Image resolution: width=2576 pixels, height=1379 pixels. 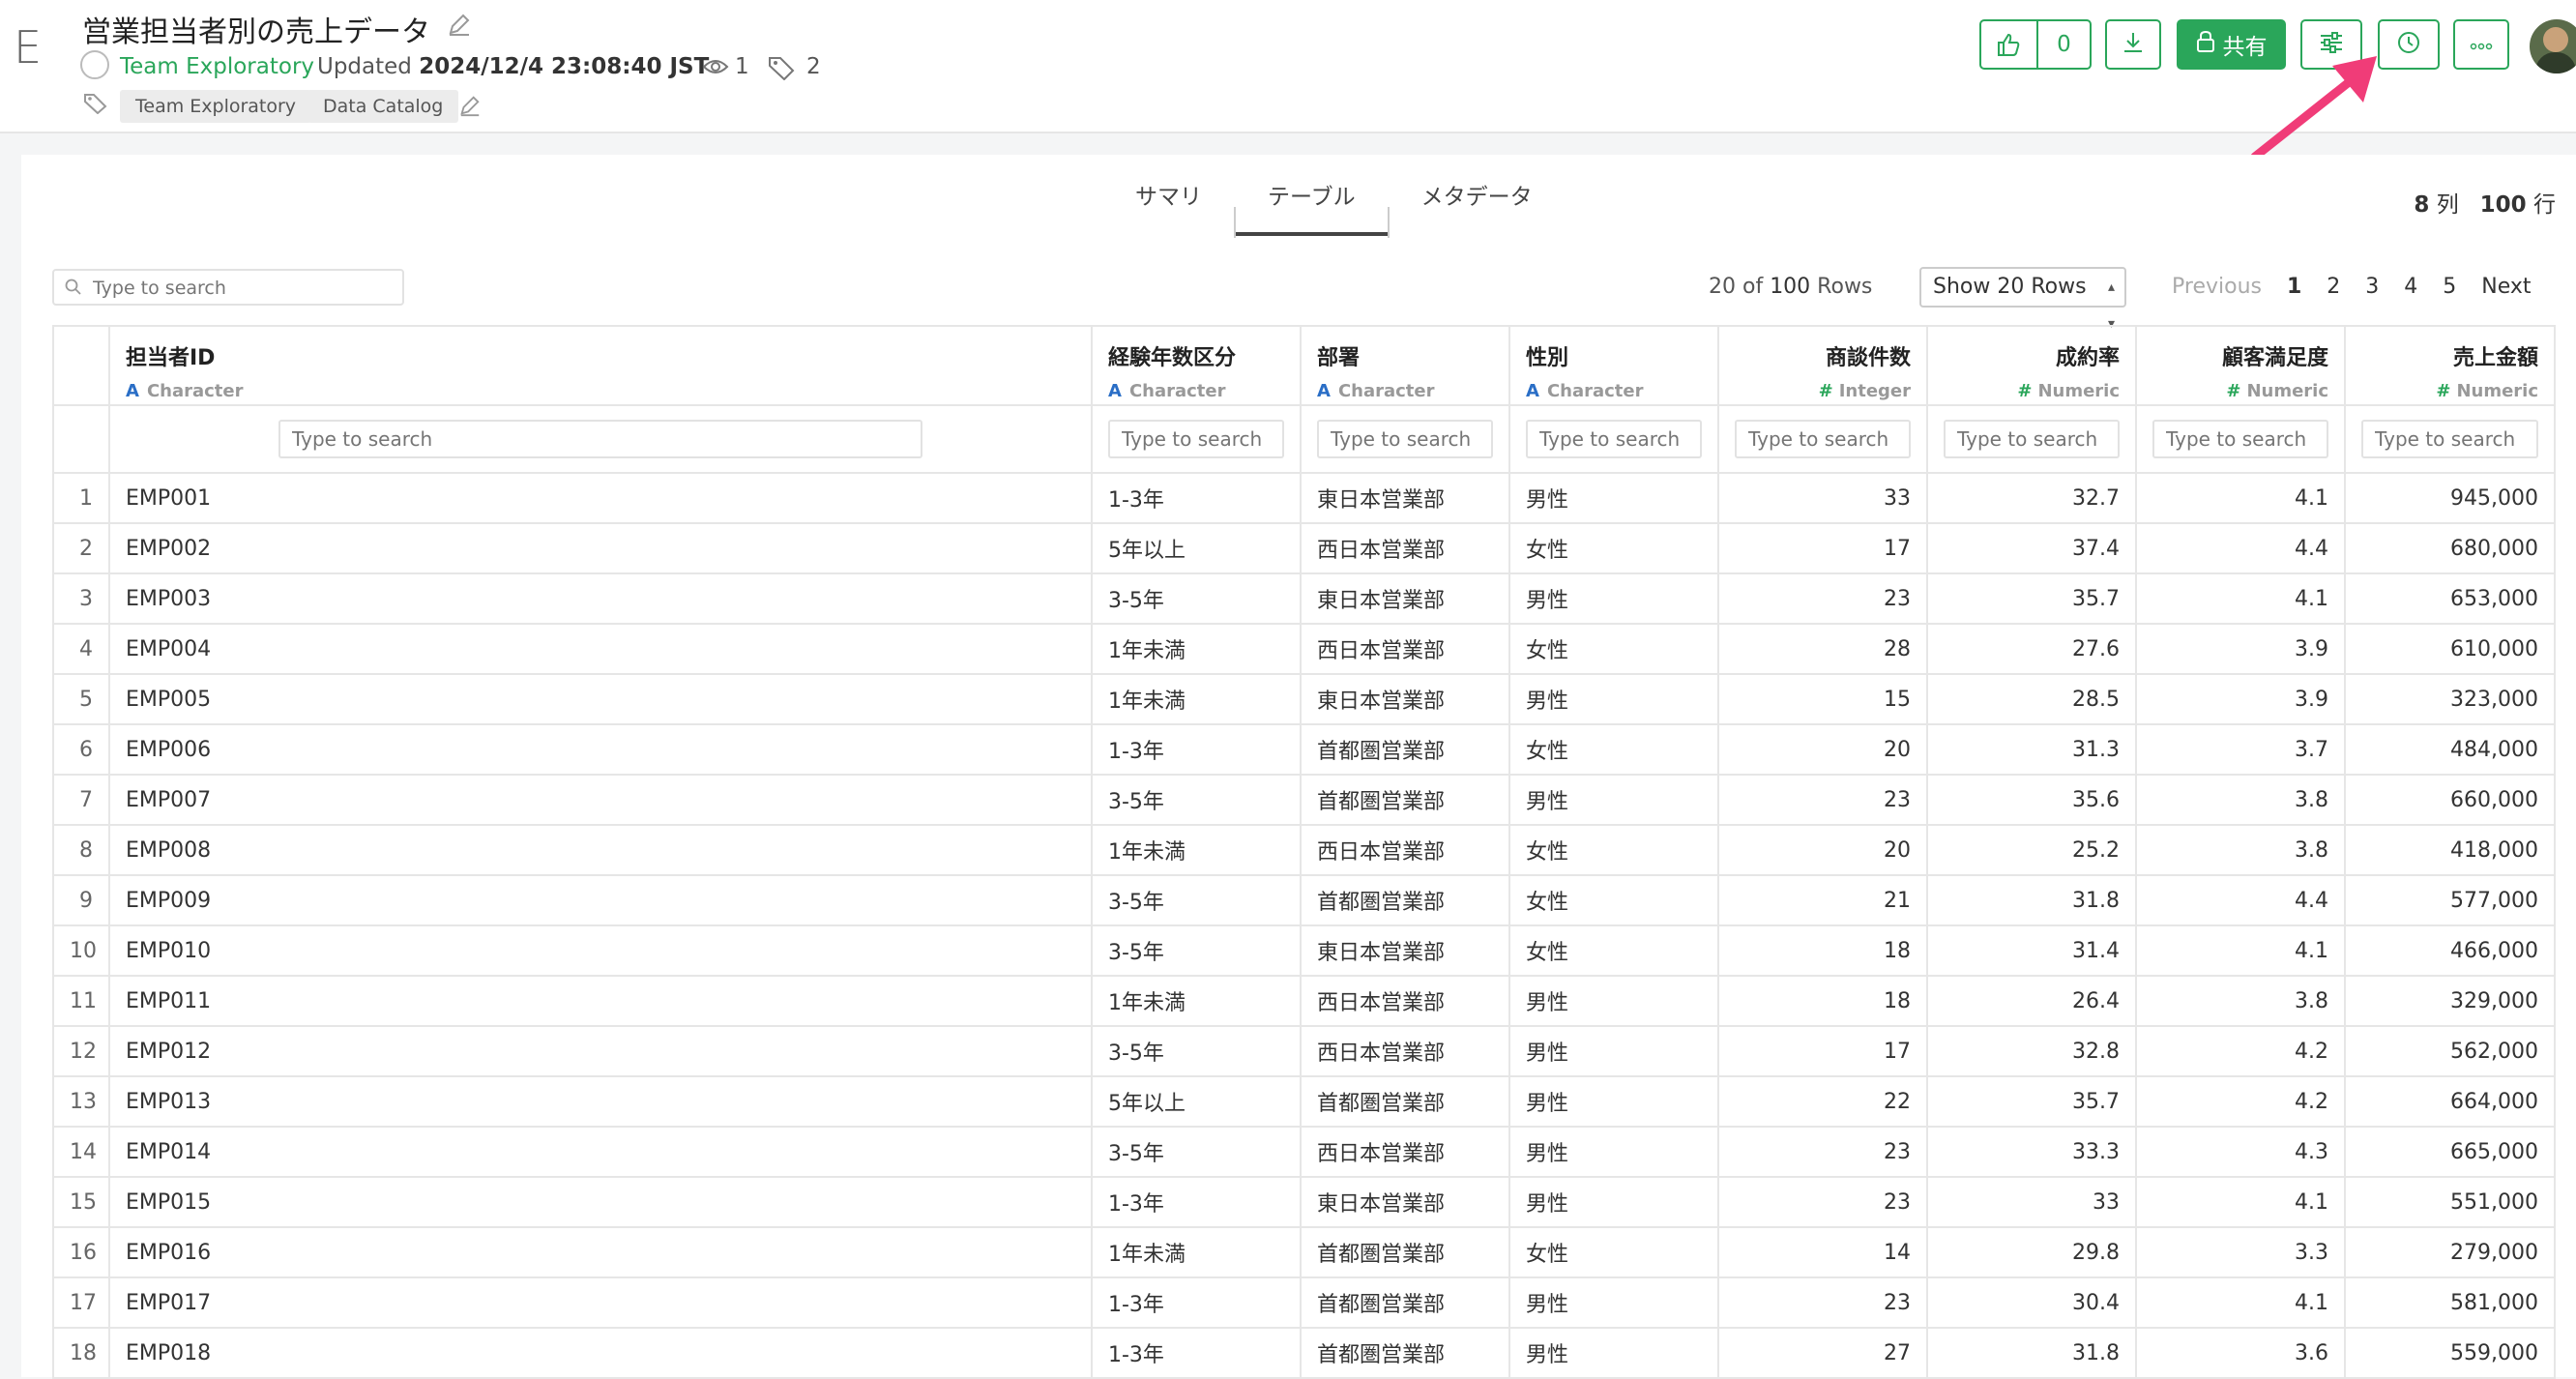 What do you see at coordinates (1304, 548) in the screenshot?
I see `table-row: 2 EMP002 5年以上 西日本営業部 女性 17 37.4 4.4 680,000` at bounding box center [1304, 548].